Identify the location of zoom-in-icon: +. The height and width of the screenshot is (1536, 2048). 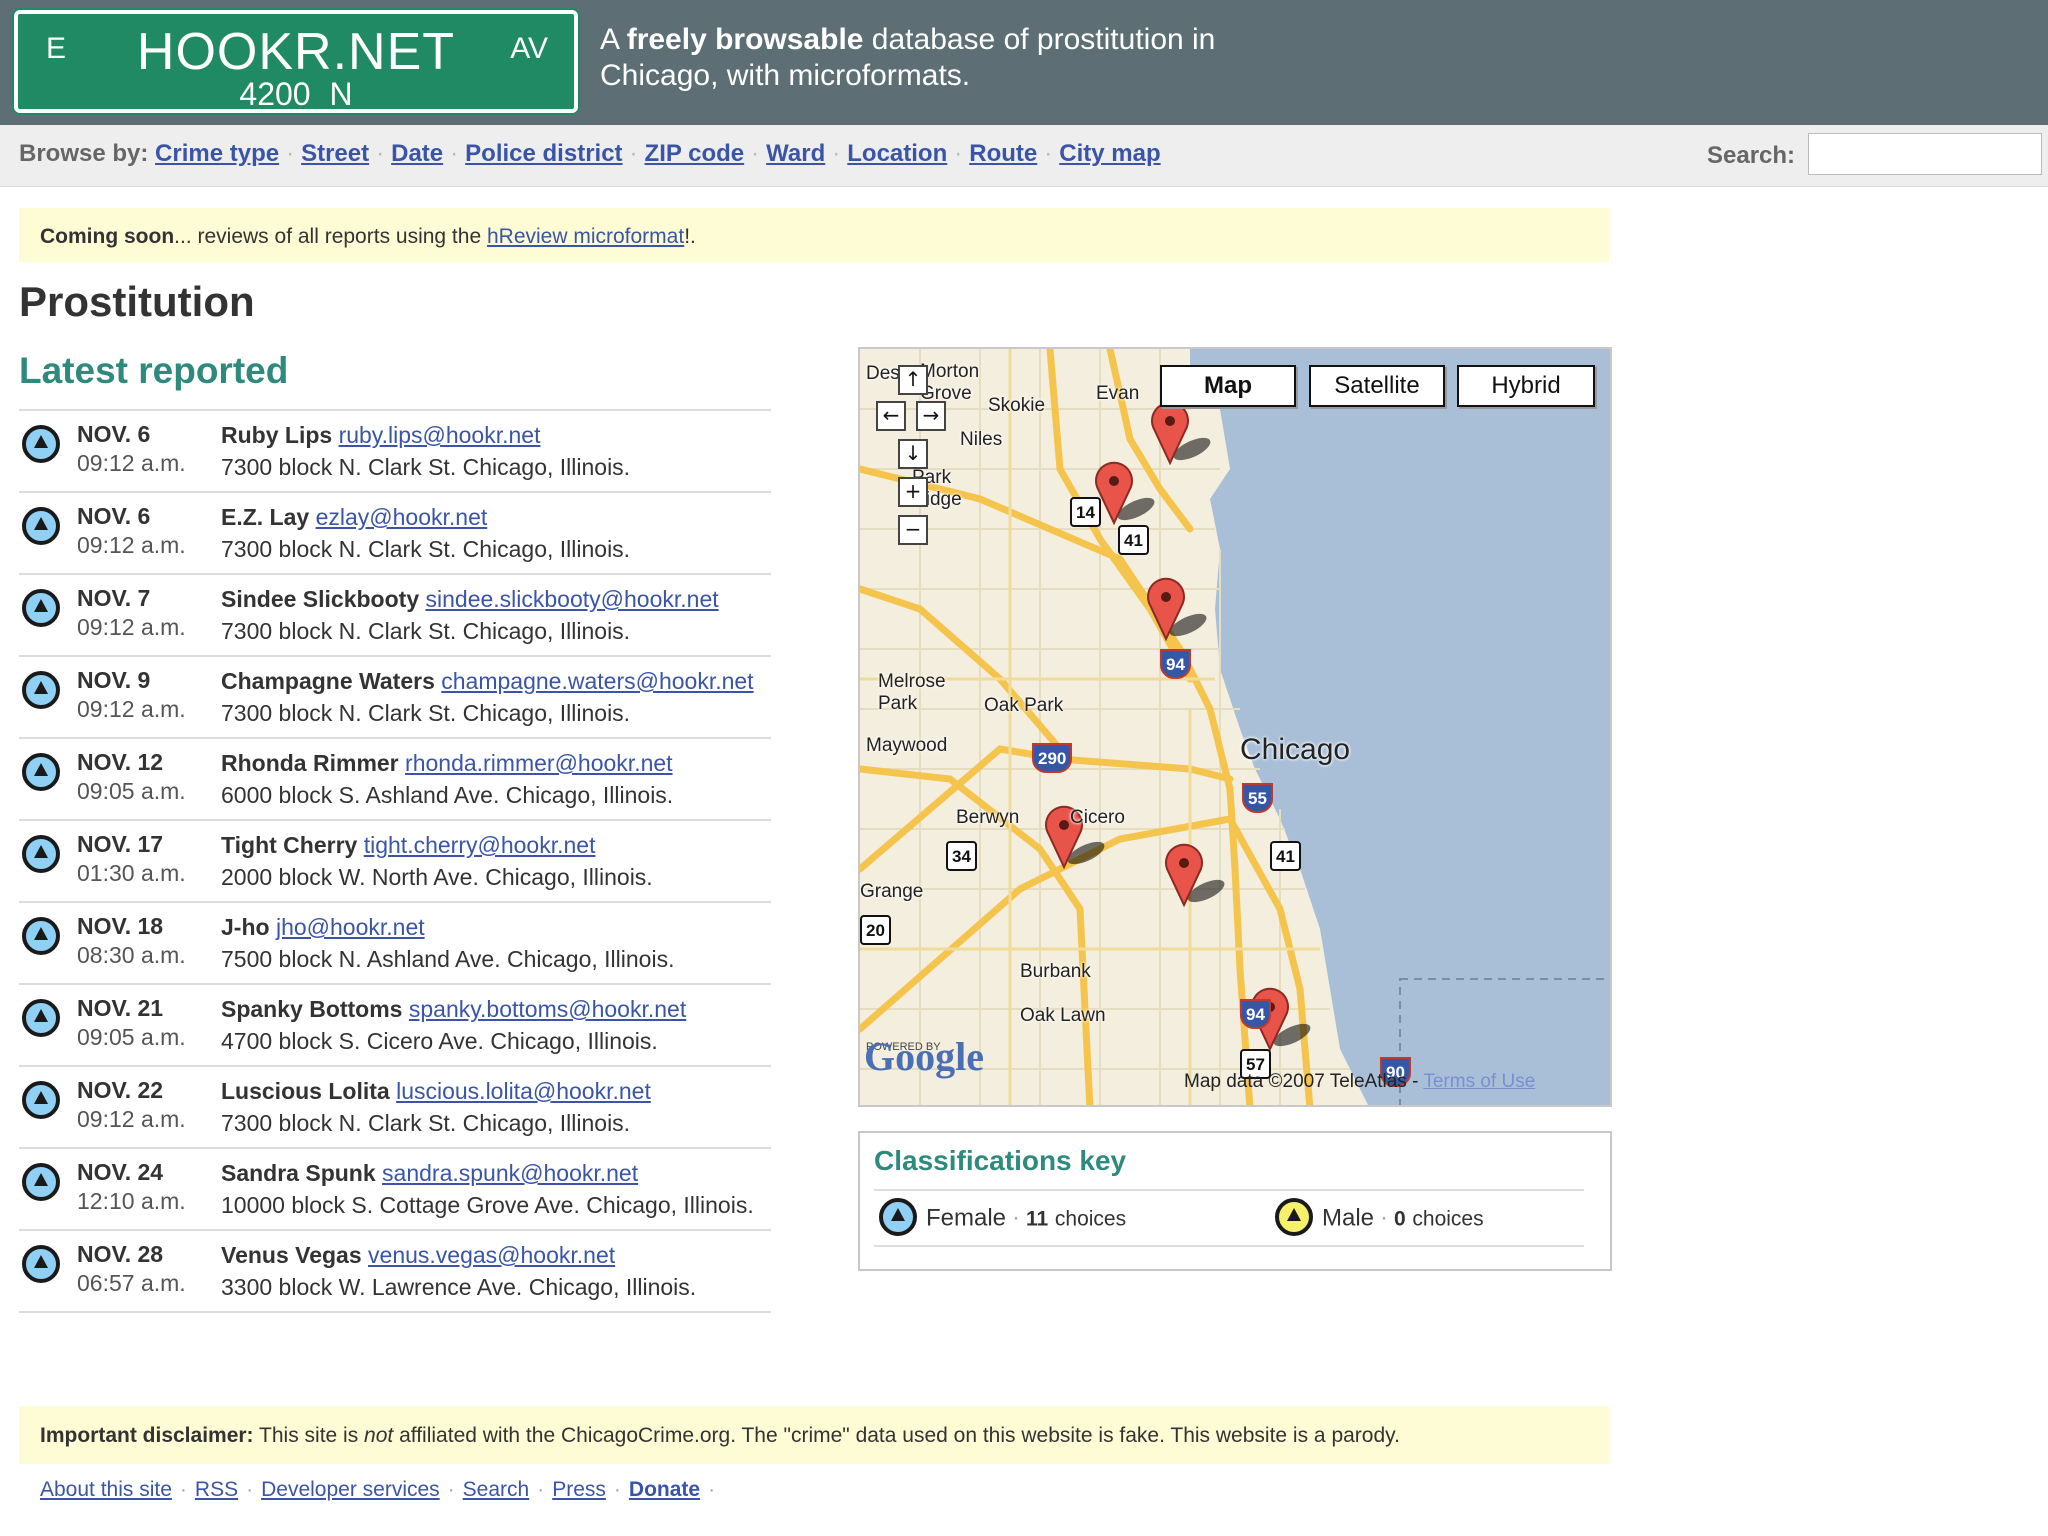
(913, 492).